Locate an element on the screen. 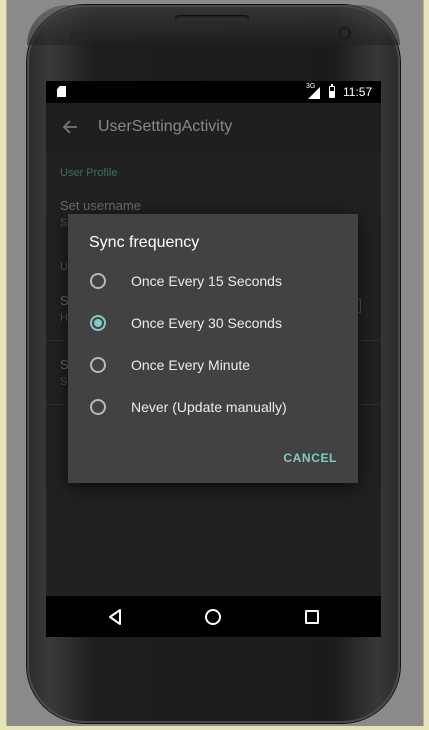 The image size is (429, 730). option-30-seconds: Once Every 30 Seconds is located at coordinates (213, 324).